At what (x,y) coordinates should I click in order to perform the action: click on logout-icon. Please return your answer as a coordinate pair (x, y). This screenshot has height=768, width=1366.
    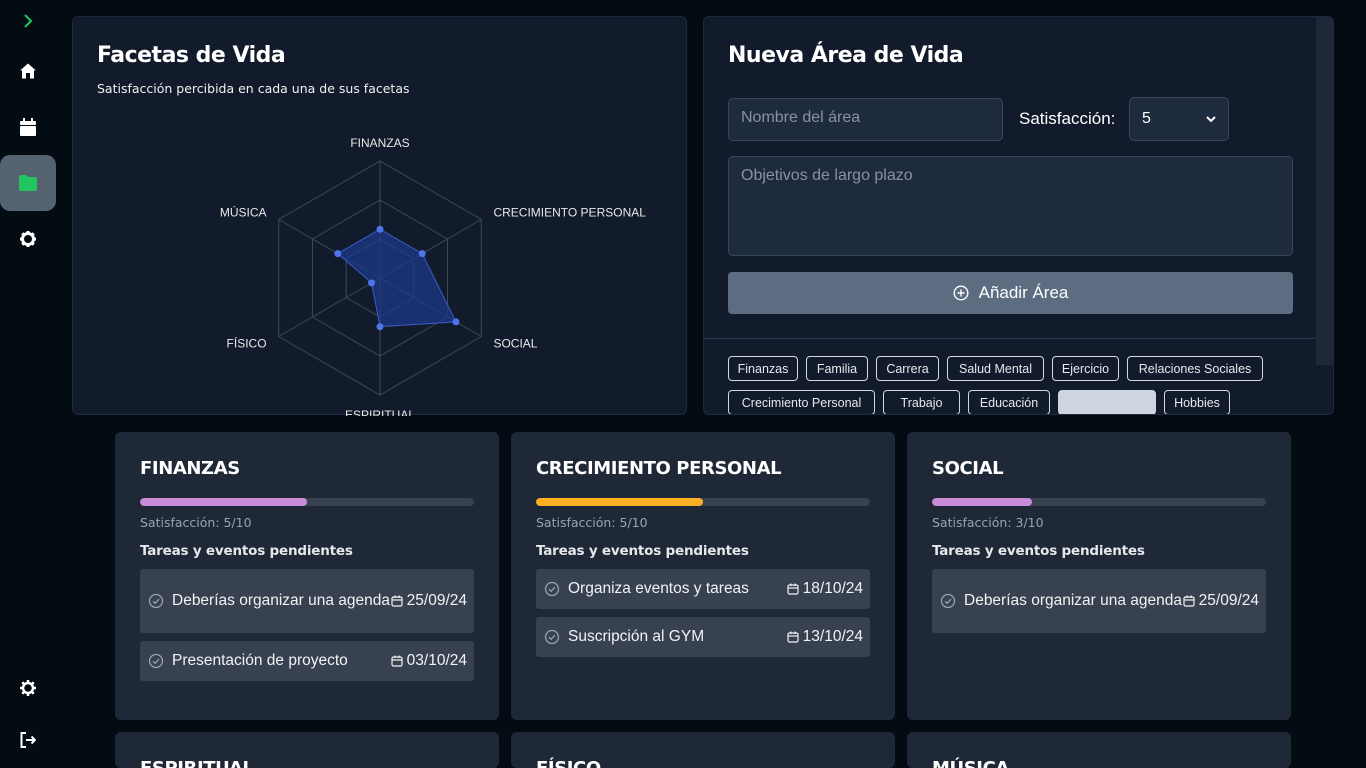
    Looking at the image, I should click on (28, 740).